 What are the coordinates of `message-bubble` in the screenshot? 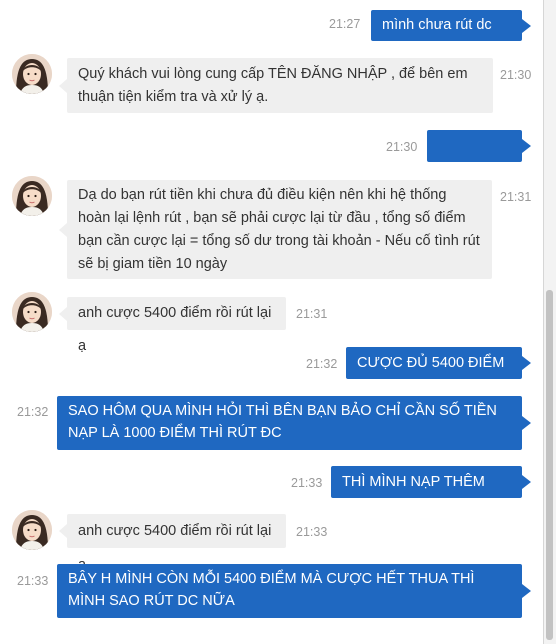 It's located at (479, 146).